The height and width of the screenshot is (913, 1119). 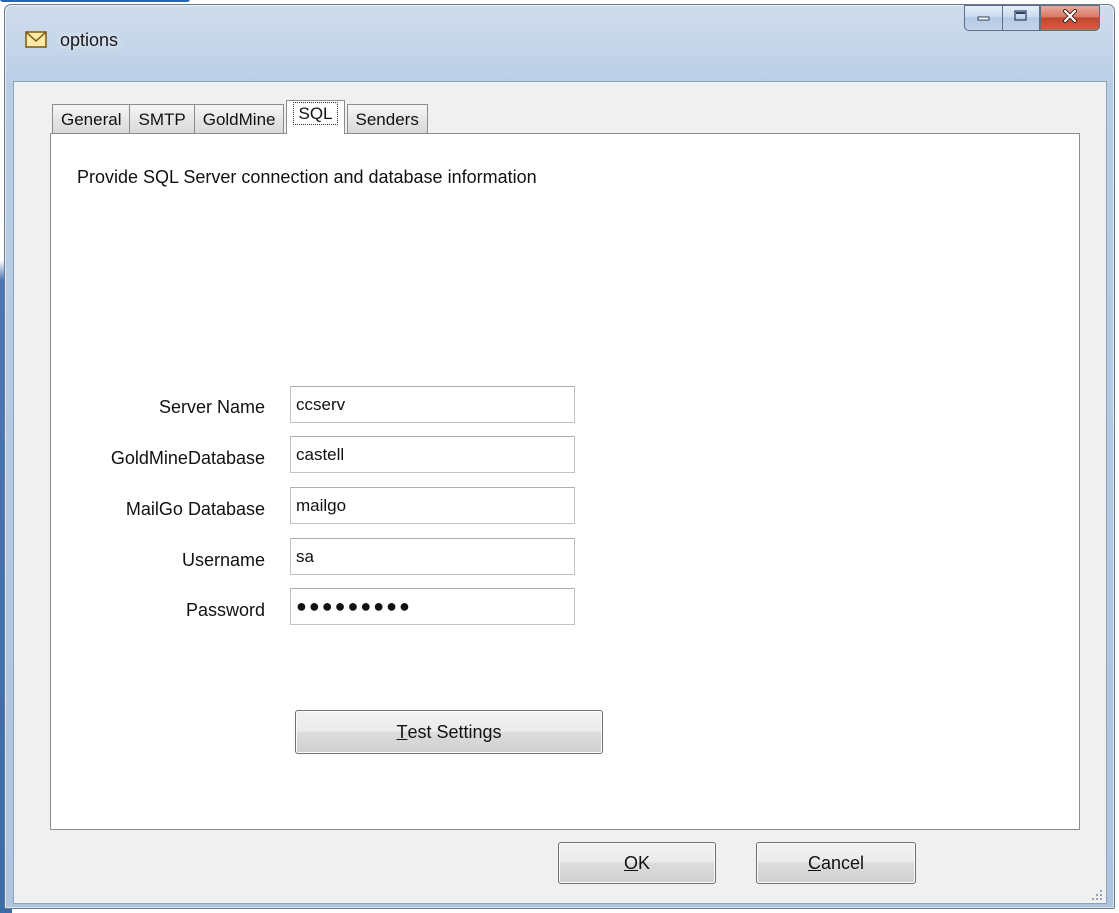 I want to click on tab-label: General, so click(x=91, y=119).